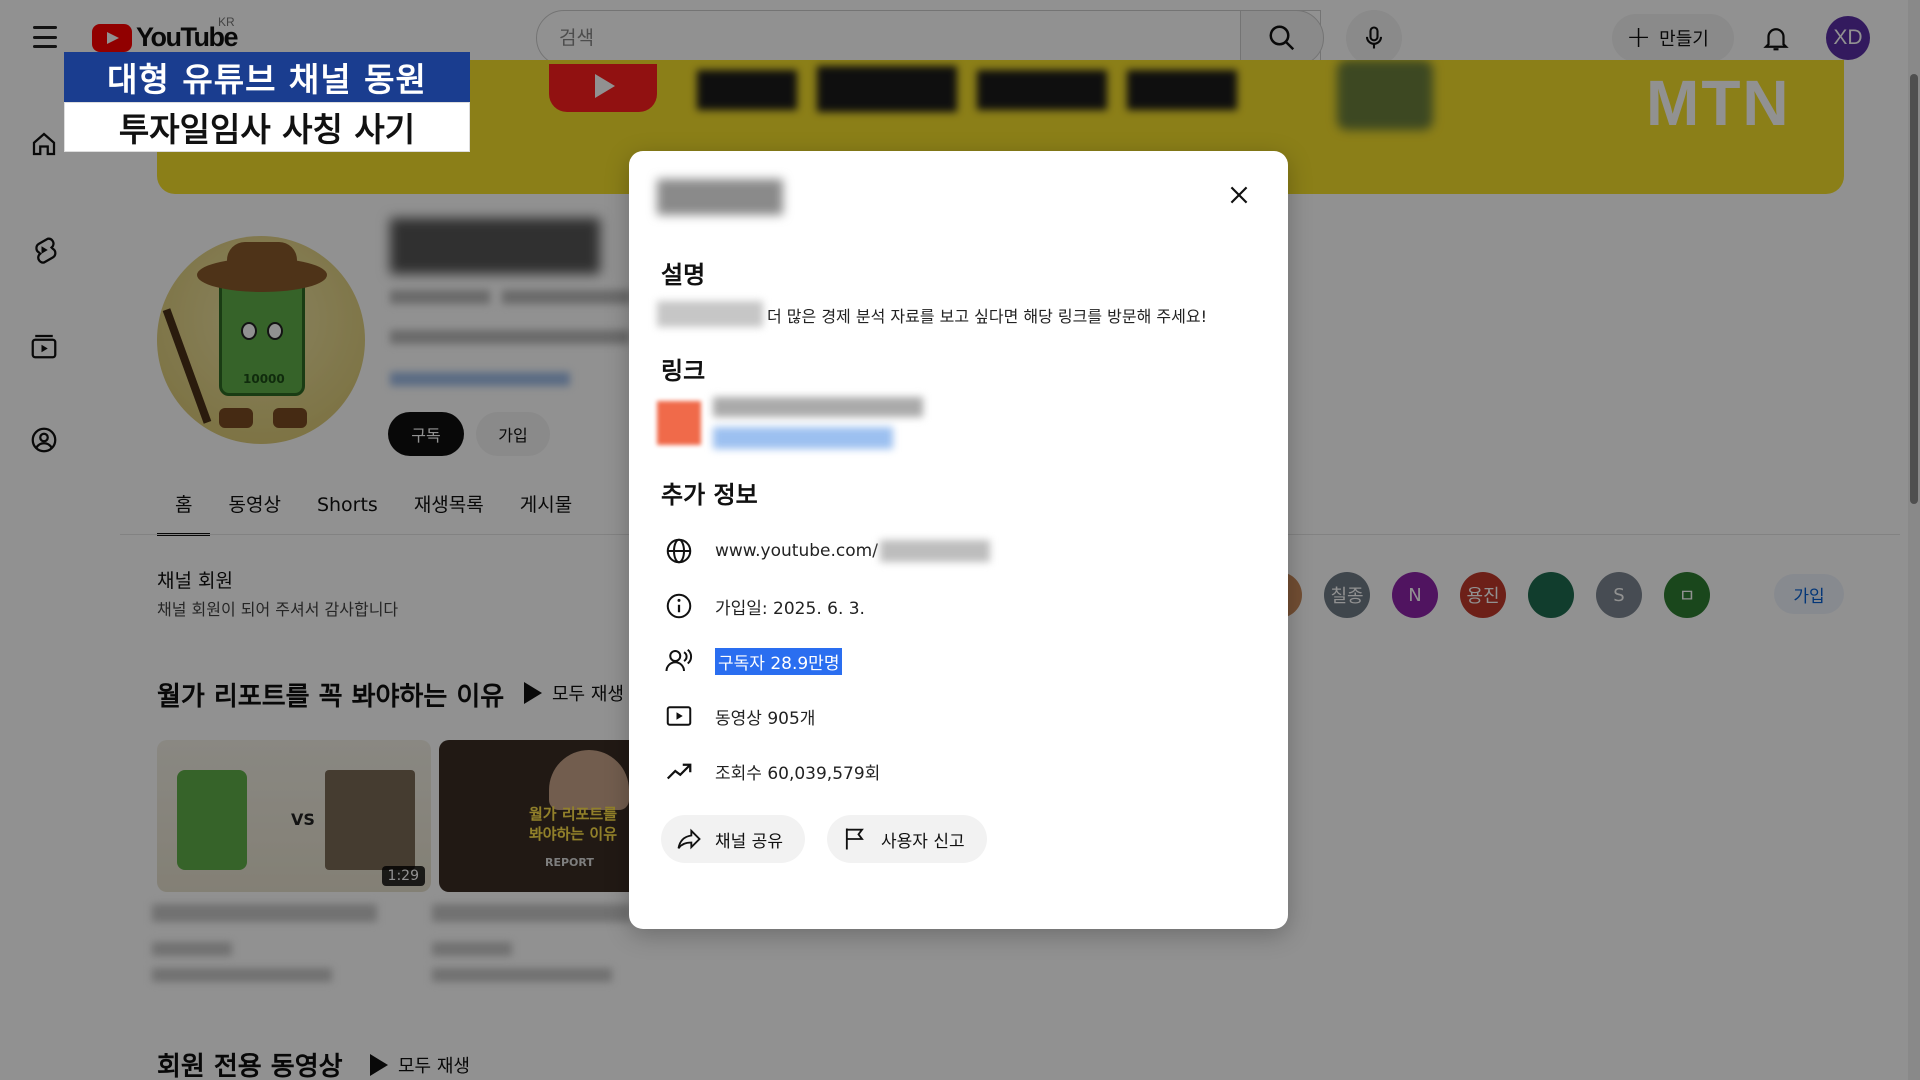 The height and width of the screenshot is (1080, 1920). Describe the element at coordinates (803, 438) in the screenshot. I see `blurred-link-url` at that location.